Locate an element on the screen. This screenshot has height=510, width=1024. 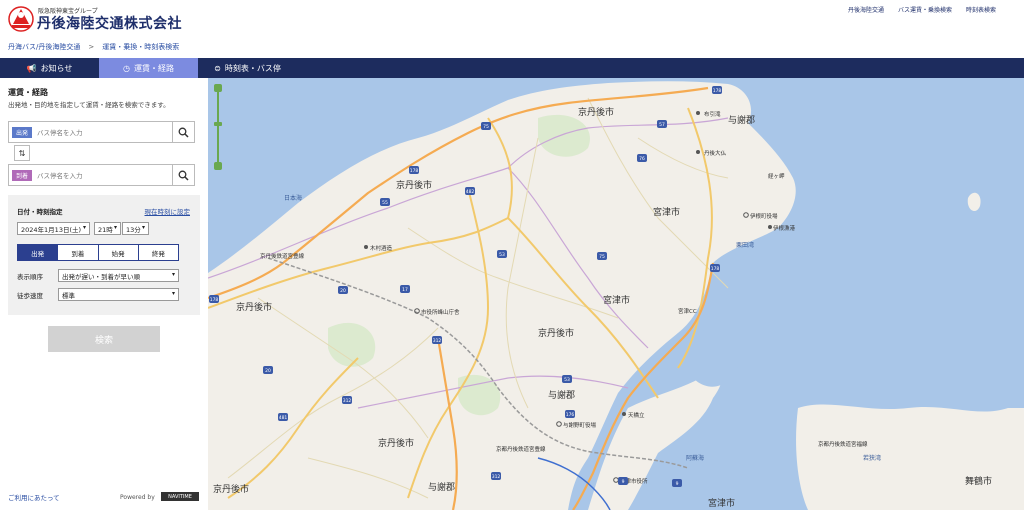
date-value: 2024年1月13日(土) is located at coordinates (51, 229).